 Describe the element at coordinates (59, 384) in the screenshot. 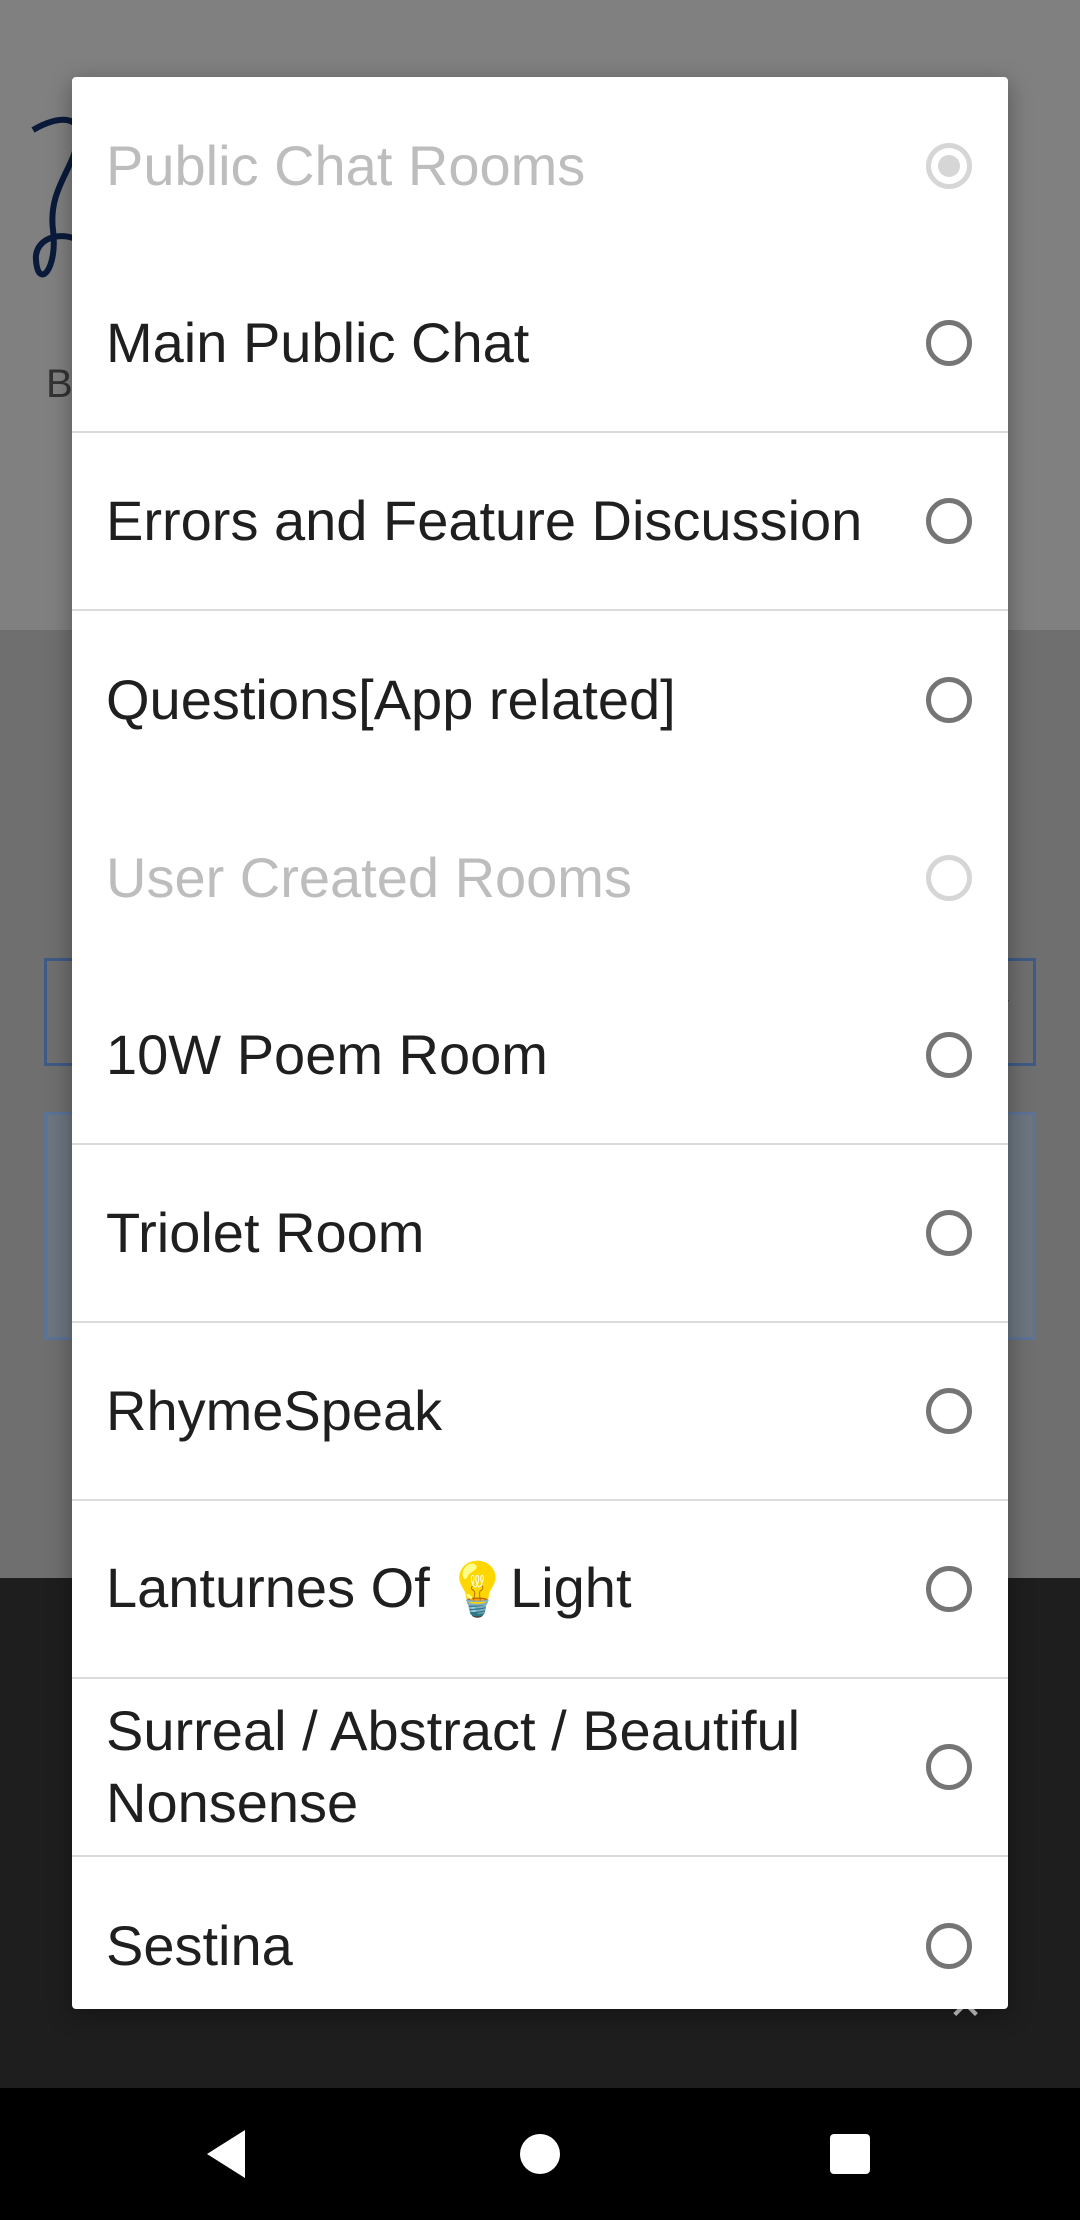

I see `background-text: B` at that location.